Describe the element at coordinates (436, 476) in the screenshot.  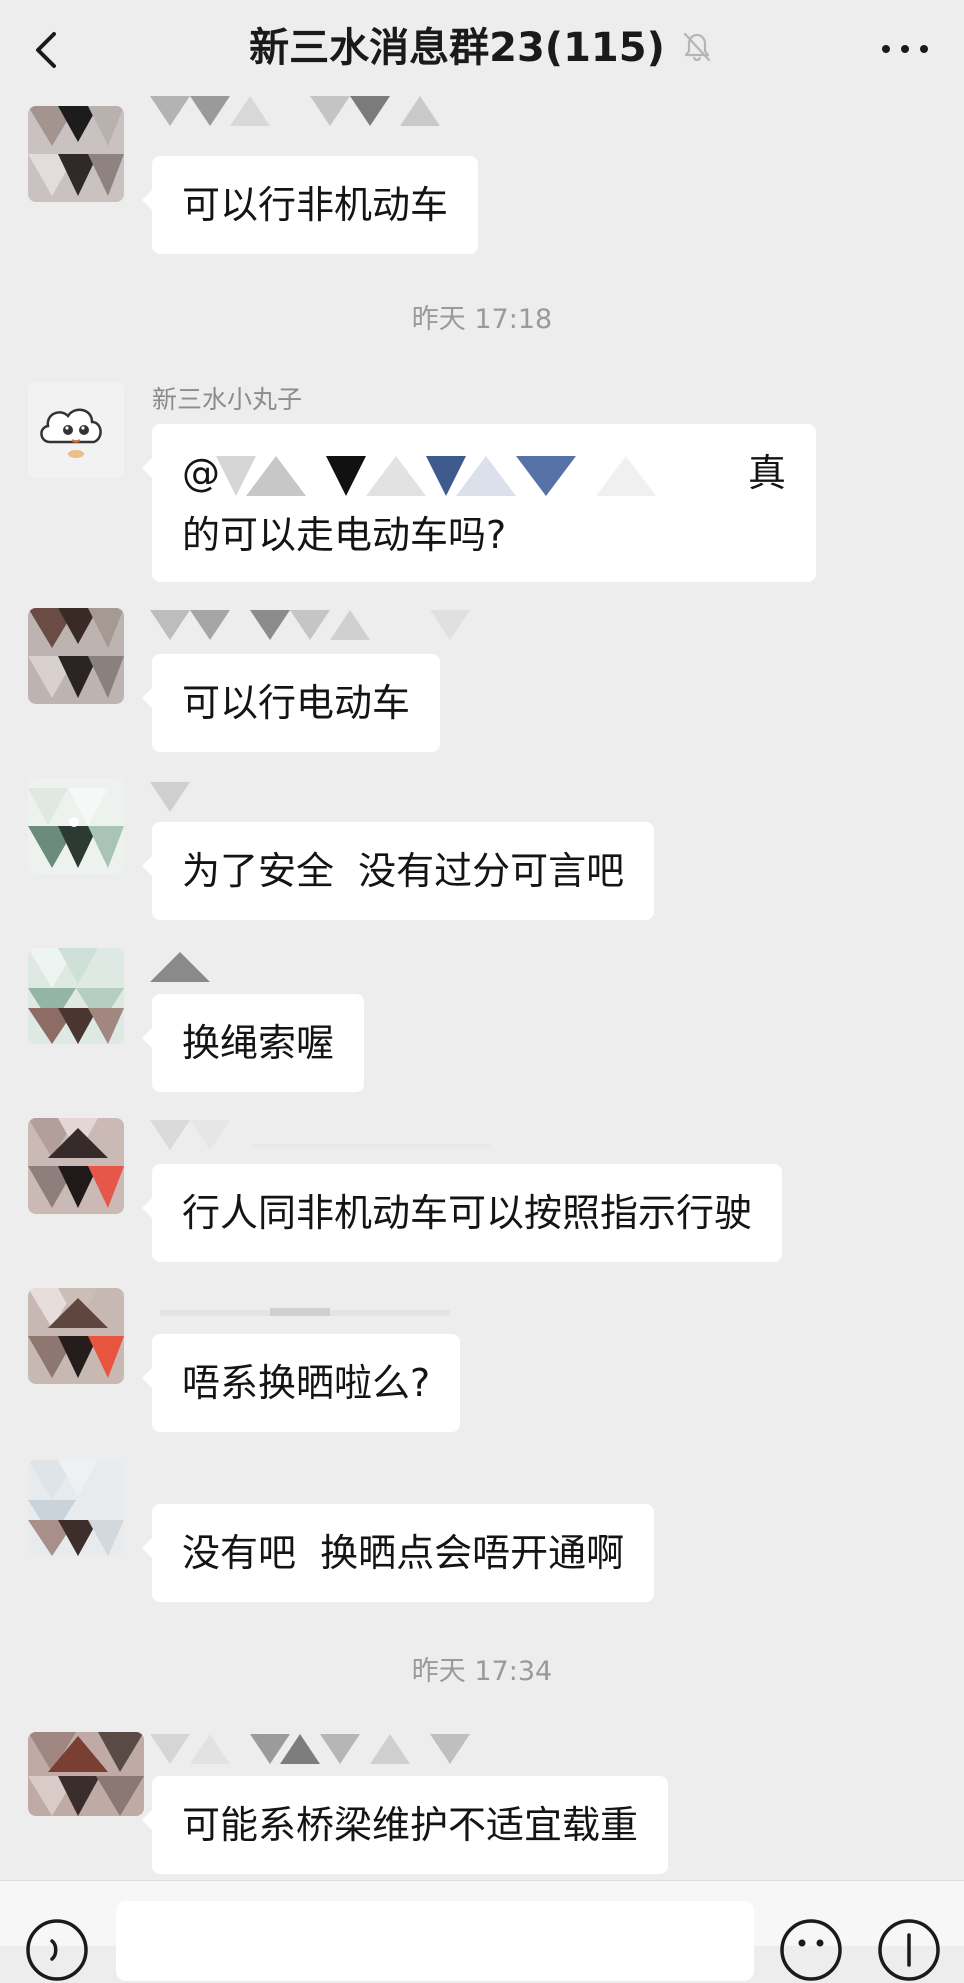
I see `mention-redacted` at that location.